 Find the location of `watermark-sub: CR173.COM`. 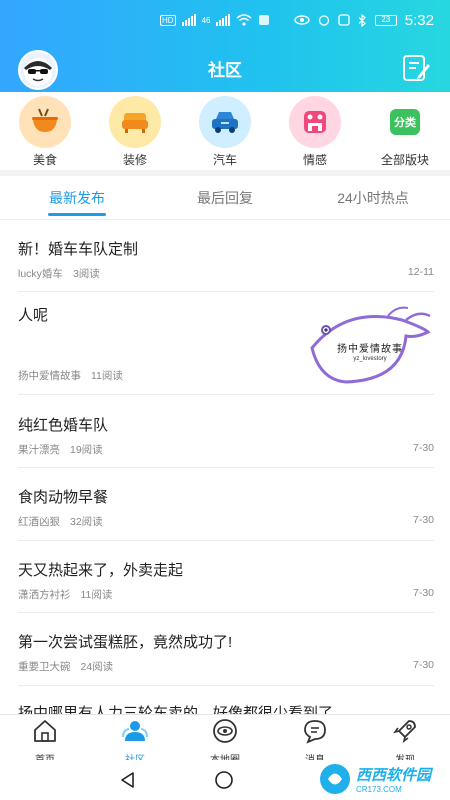

watermark-sub: CR173.COM is located at coordinates (379, 789).